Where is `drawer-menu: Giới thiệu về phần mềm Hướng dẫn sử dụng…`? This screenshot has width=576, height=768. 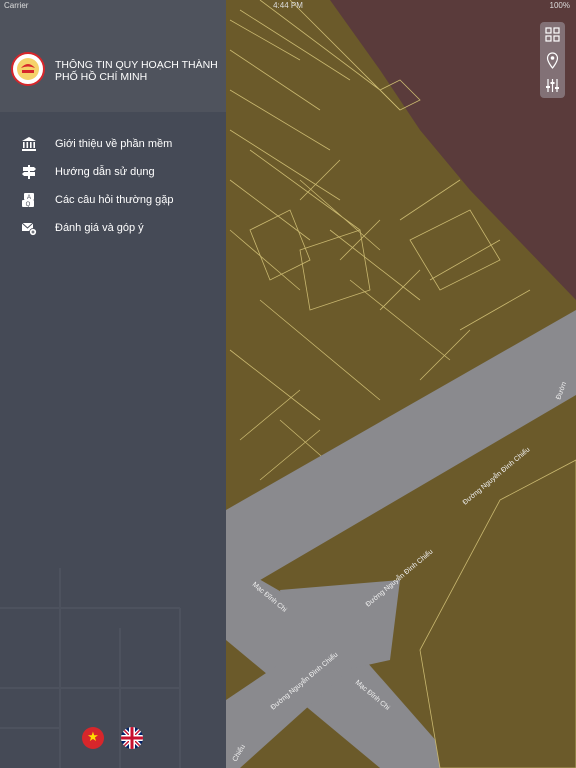
drawer-menu: Giới thiệu về phần mềm Hướng dẫn sử dụng… is located at coordinates (113, 186).